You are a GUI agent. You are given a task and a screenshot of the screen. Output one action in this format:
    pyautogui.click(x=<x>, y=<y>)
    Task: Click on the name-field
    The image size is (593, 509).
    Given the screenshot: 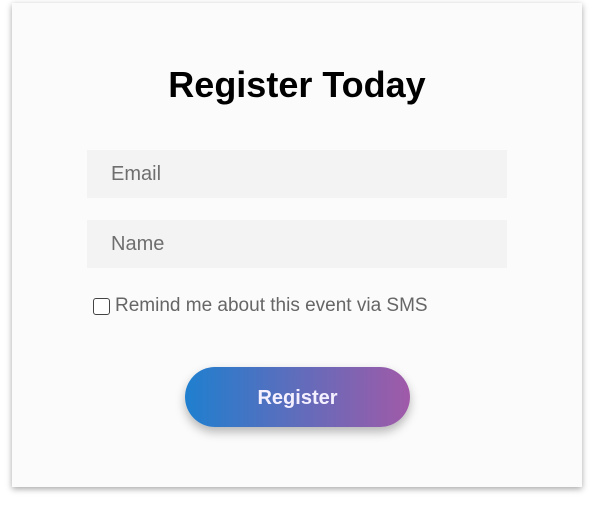 What is the action you would take?
    pyautogui.click(x=297, y=244)
    